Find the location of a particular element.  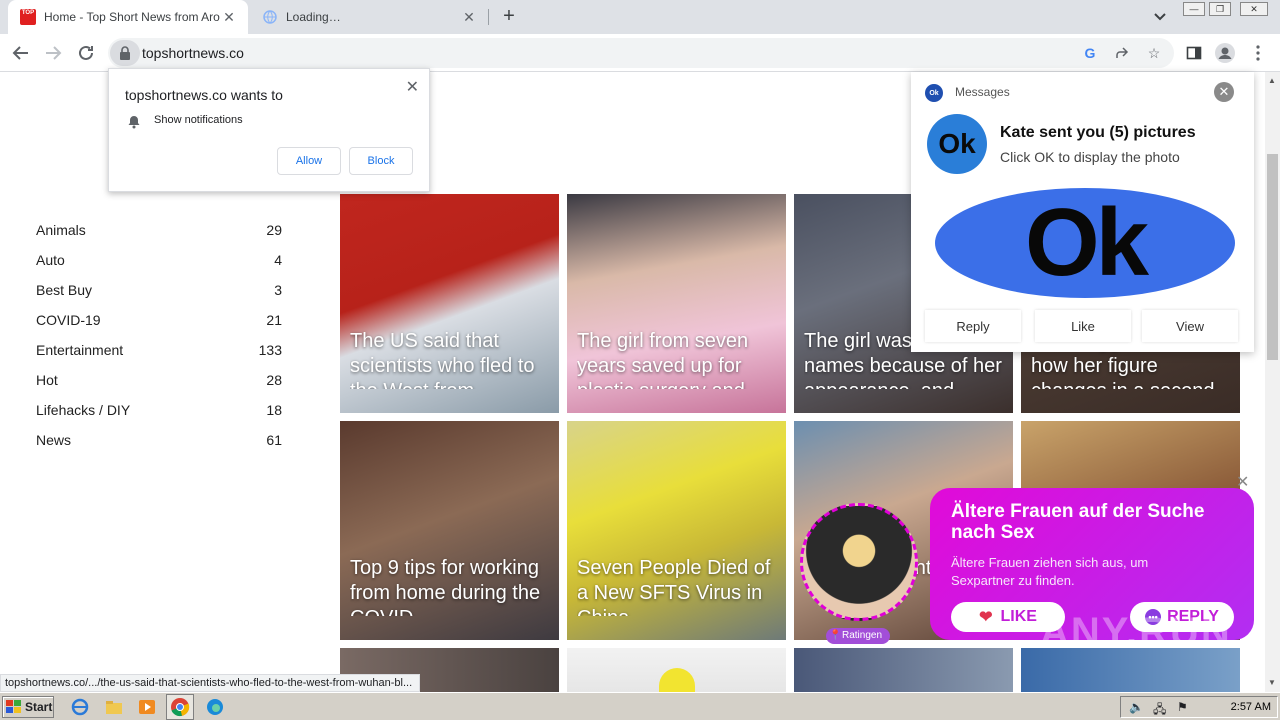

side-panel-button is located at coordinates (1194, 53).